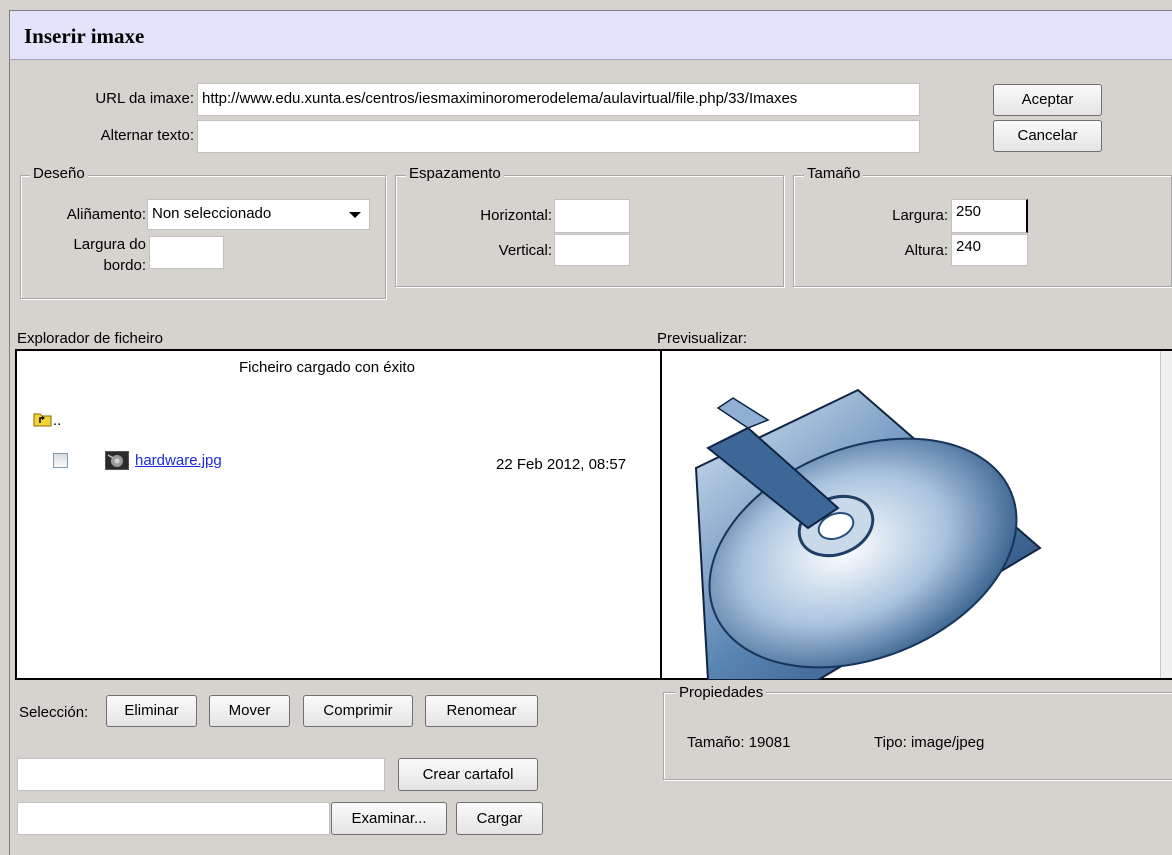 Image resolution: width=1172 pixels, height=855 pixels. I want to click on vertical-label: Vertical:, so click(525, 250).